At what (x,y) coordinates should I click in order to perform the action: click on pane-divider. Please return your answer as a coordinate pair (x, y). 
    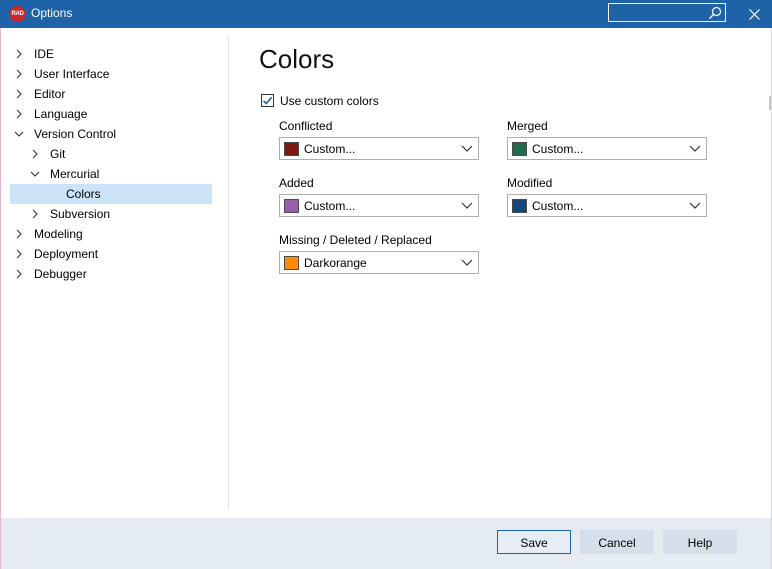
    Looking at the image, I should click on (228, 273).